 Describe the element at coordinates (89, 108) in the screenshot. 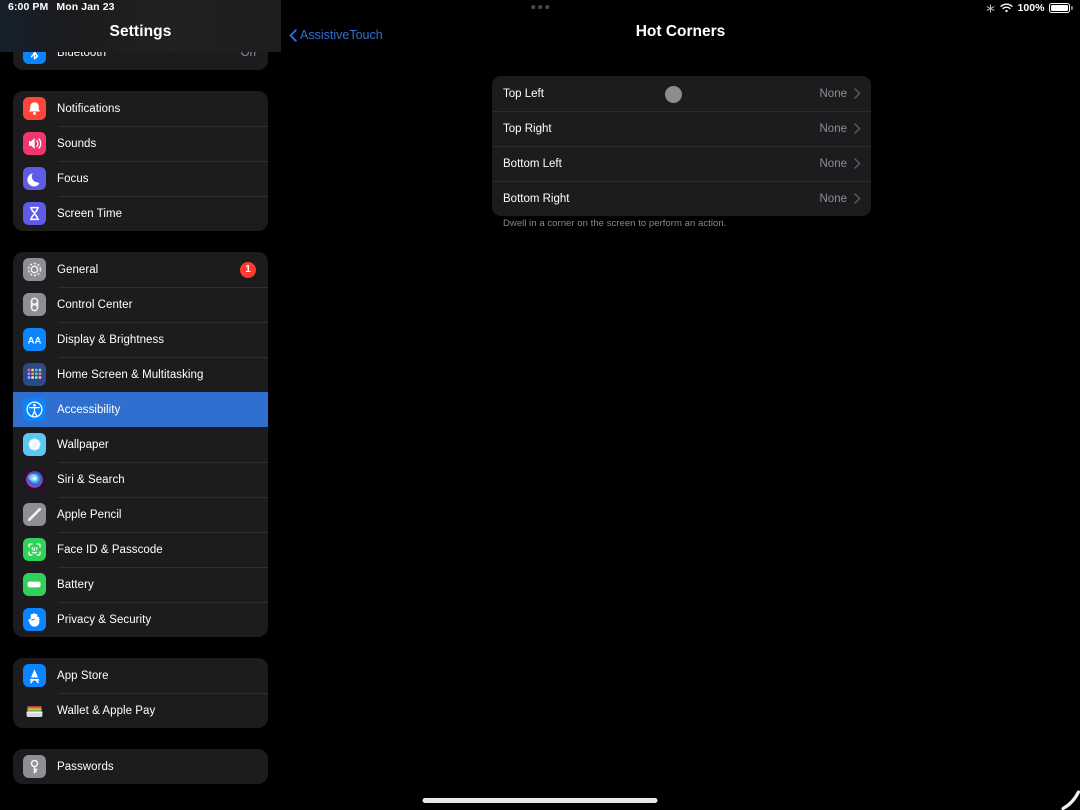

I see `sidebar-item-label: Notifications` at that location.